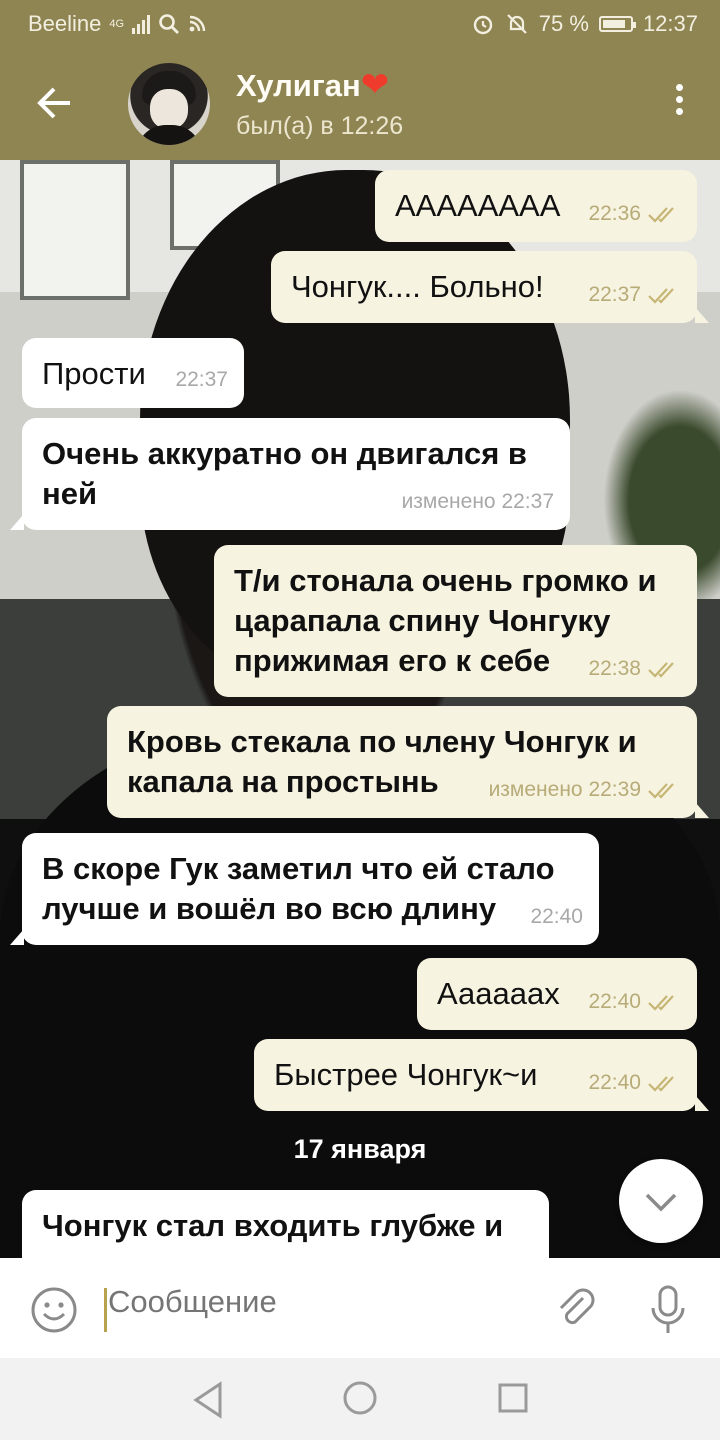  What do you see at coordinates (375, 85) in the screenshot?
I see `heart-icon: ❤` at bounding box center [375, 85].